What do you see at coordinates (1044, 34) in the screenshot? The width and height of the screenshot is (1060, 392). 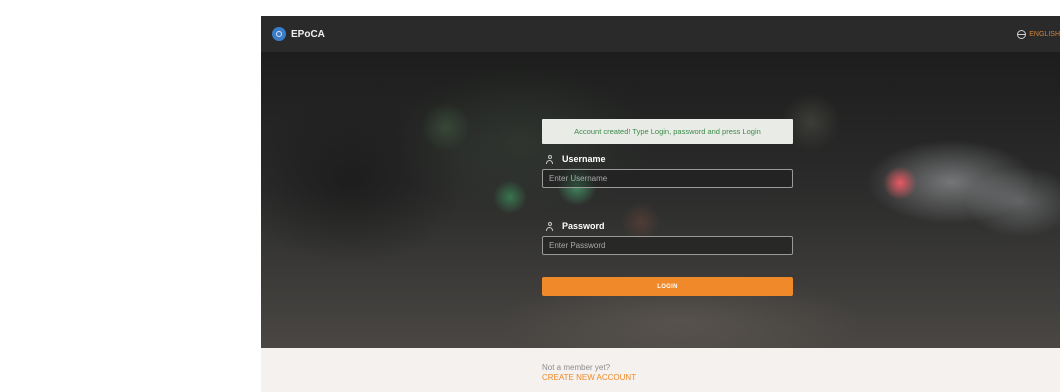 I see `language-label: ENGLISH` at bounding box center [1044, 34].